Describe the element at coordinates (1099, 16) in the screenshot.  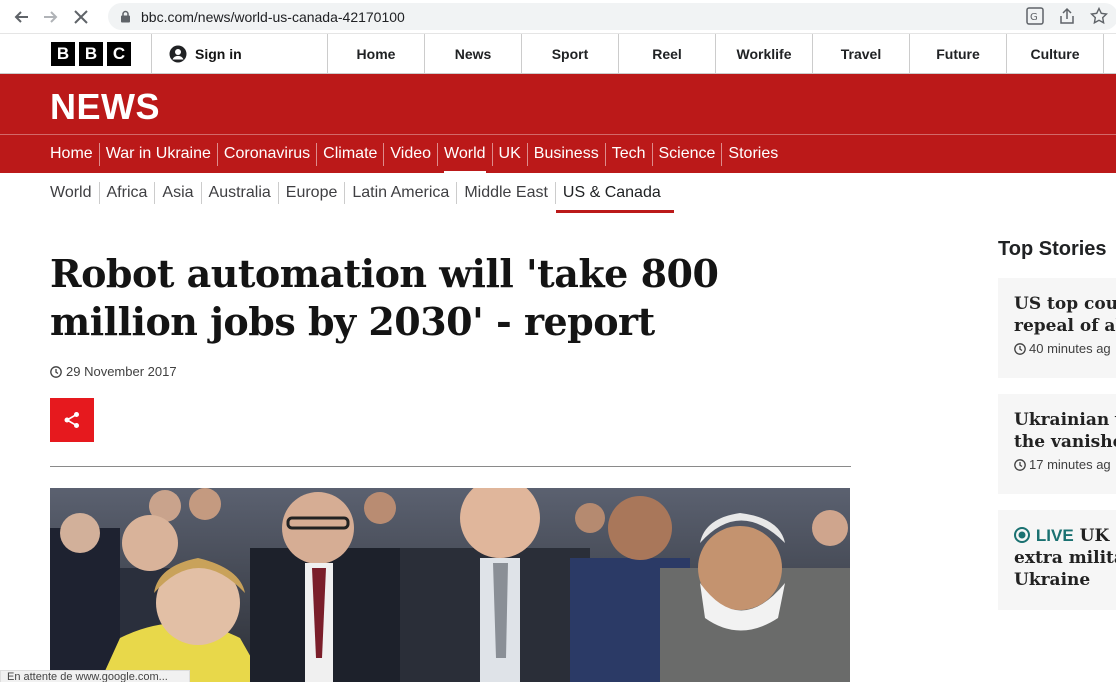
I see `bookmark-star-icon` at that location.